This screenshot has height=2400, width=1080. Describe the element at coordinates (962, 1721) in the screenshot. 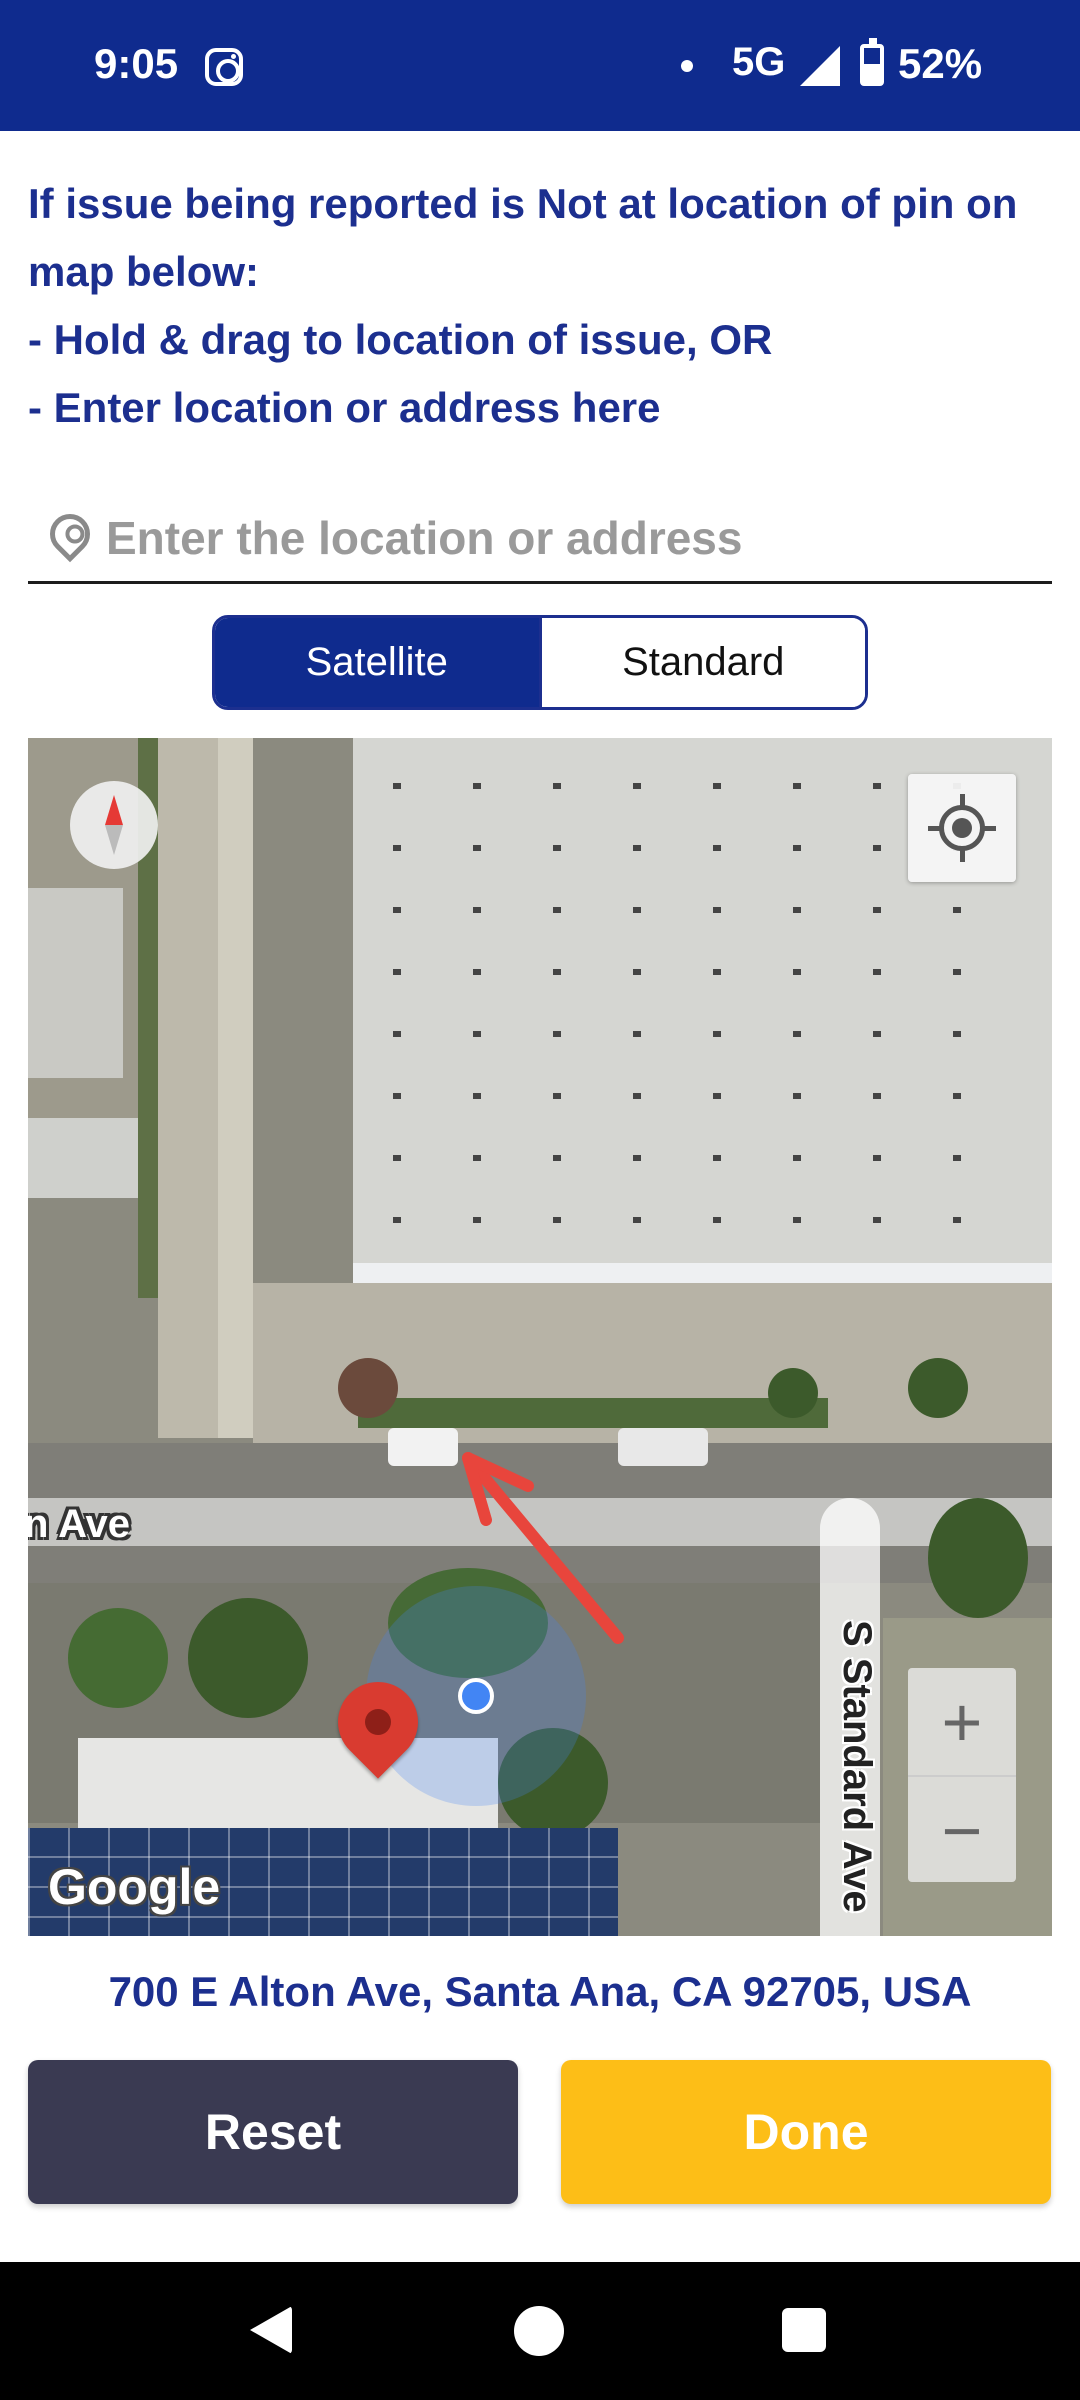

I see `zoom-in-button: +` at that location.